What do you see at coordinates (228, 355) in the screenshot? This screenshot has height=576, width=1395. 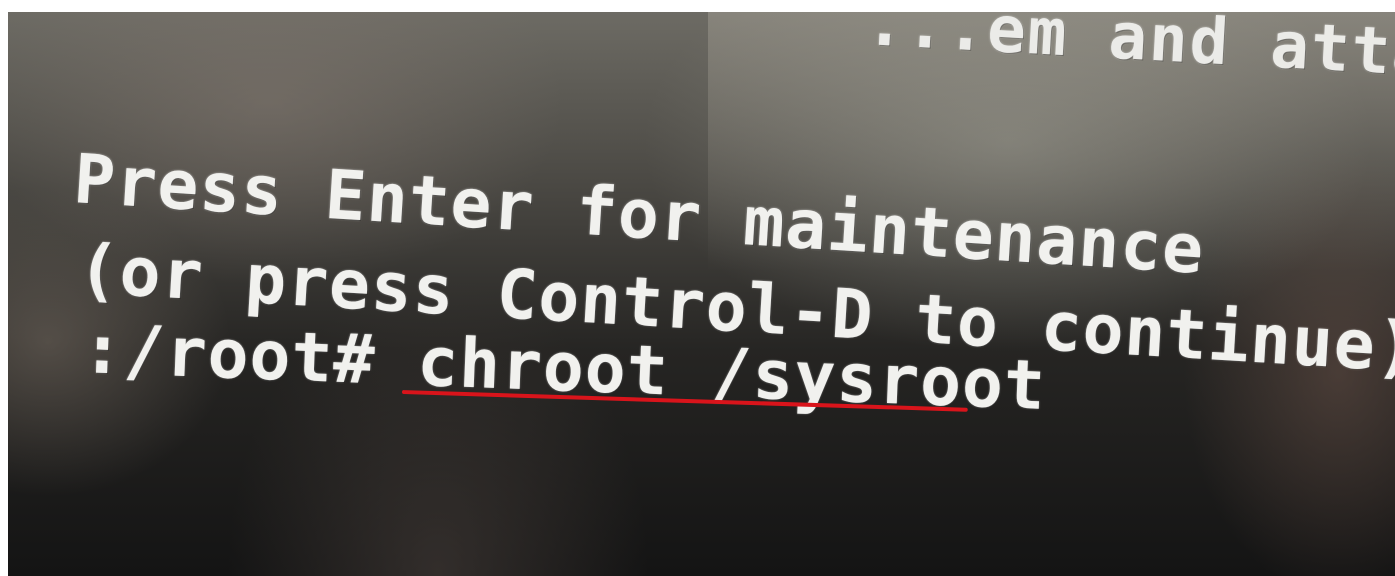 I see `shell-prompt: :/root#` at bounding box center [228, 355].